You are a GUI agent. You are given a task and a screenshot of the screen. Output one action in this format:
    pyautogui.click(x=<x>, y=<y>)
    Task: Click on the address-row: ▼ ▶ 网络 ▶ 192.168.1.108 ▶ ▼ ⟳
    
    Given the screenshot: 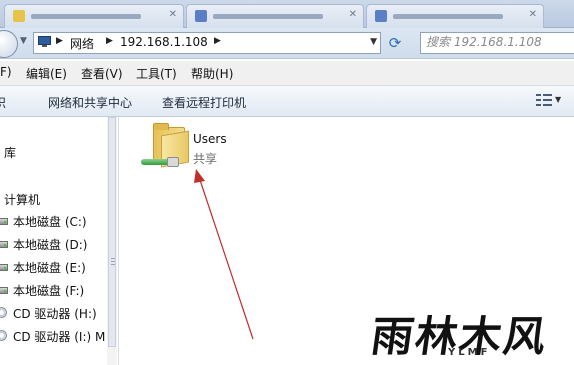 What is the action you would take?
    pyautogui.click(x=287, y=43)
    